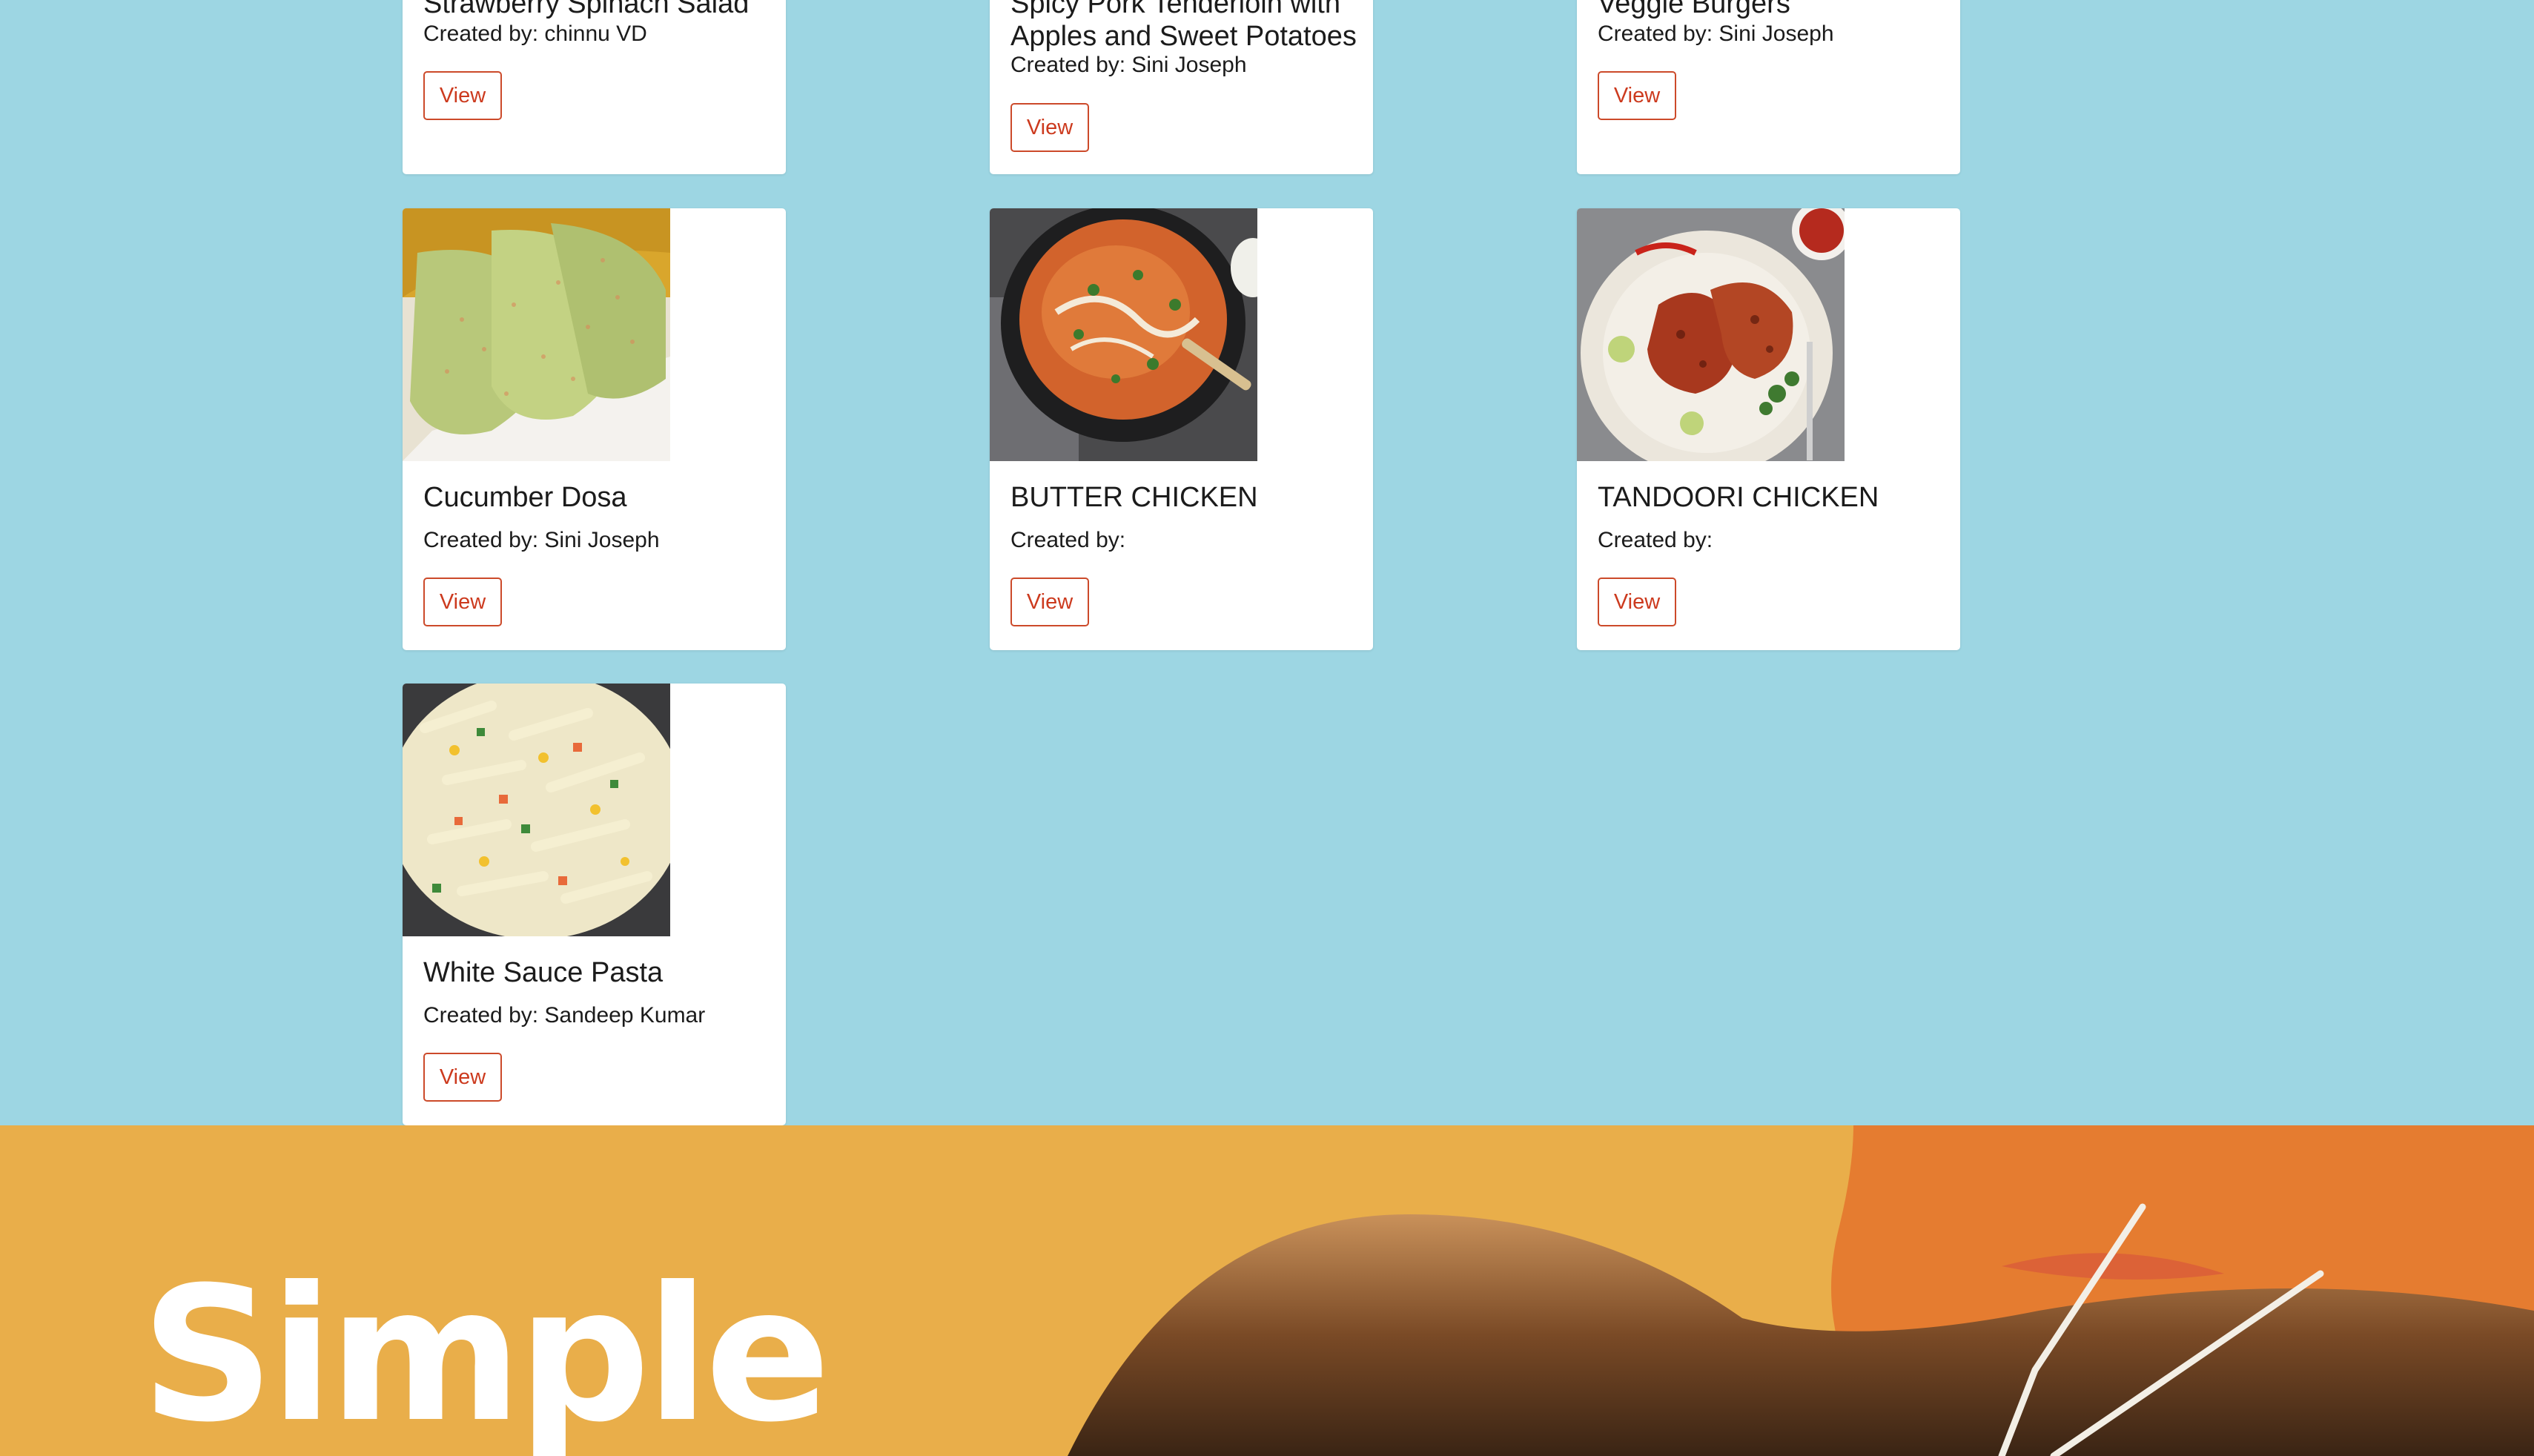  I want to click on recipe-card: BUTTER CHICKEN Created by: View, so click(1181, 429).